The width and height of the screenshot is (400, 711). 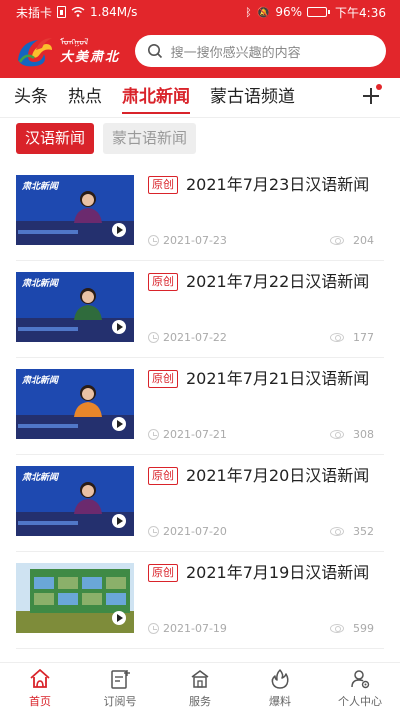 I want to click on clock-time: 下午4:36, so click(x=360, y=12).